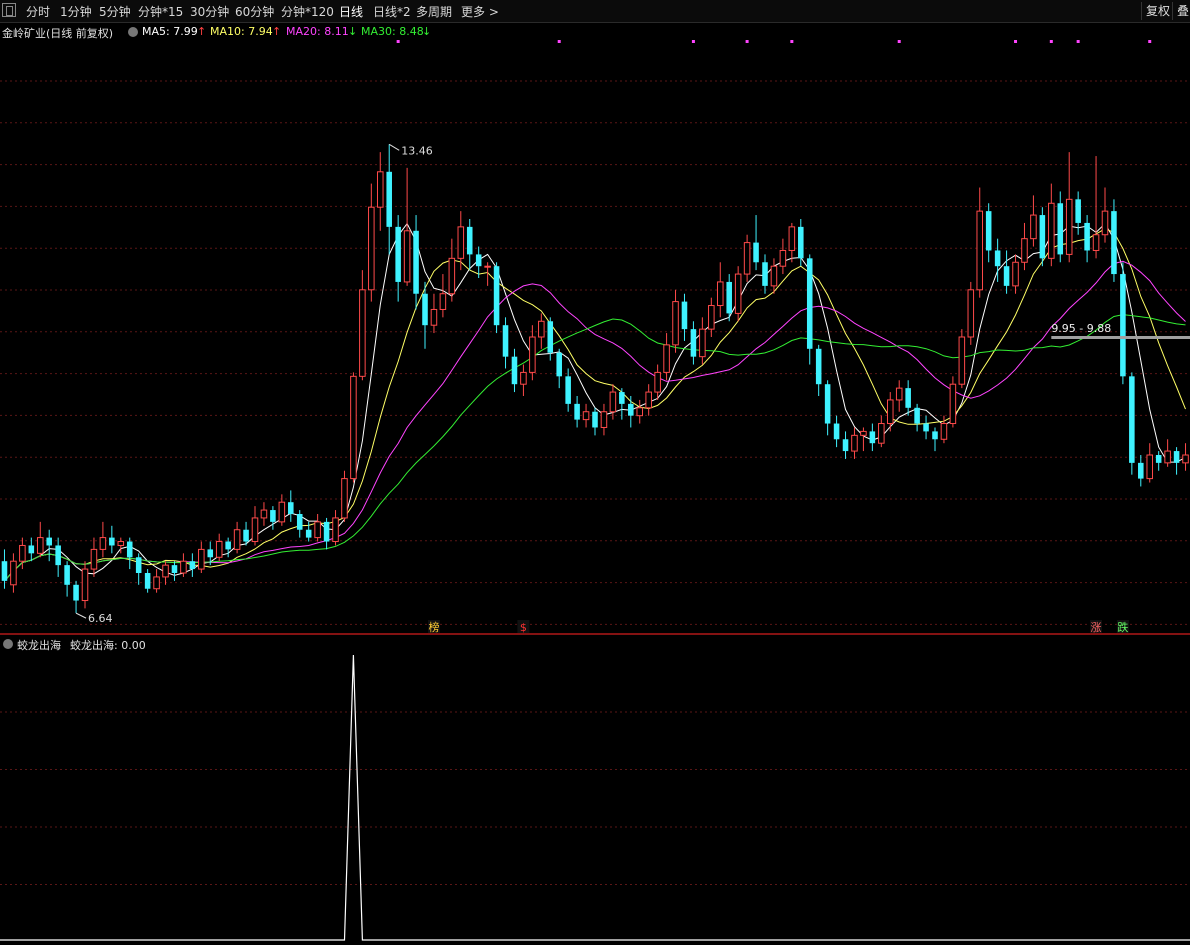 Image resolution: width=1190 pixels, height=945 pixels. Describe the element at coordinates (523, 627) in the screenshot. I see `marker-dollar: $` at that location.